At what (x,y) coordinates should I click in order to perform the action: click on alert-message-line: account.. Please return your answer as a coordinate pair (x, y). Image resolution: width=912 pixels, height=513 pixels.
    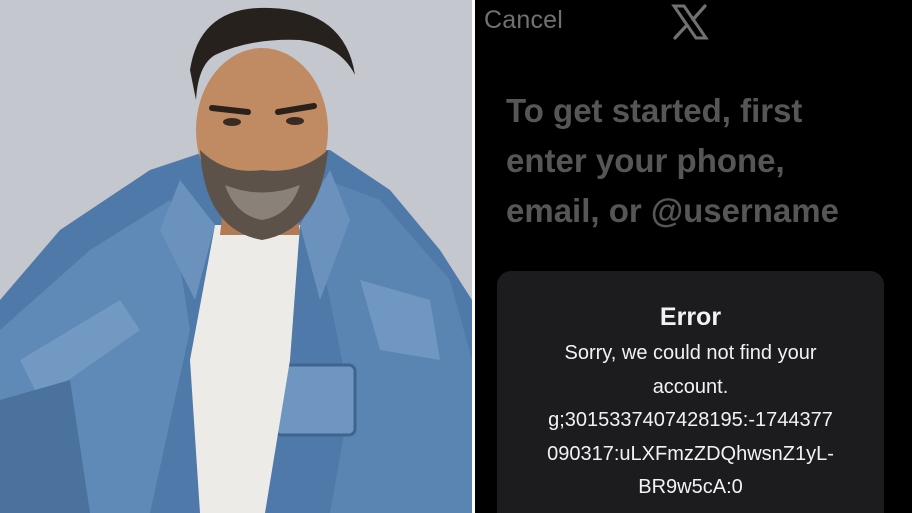
    Looking at the image, I should click on (690, 386).